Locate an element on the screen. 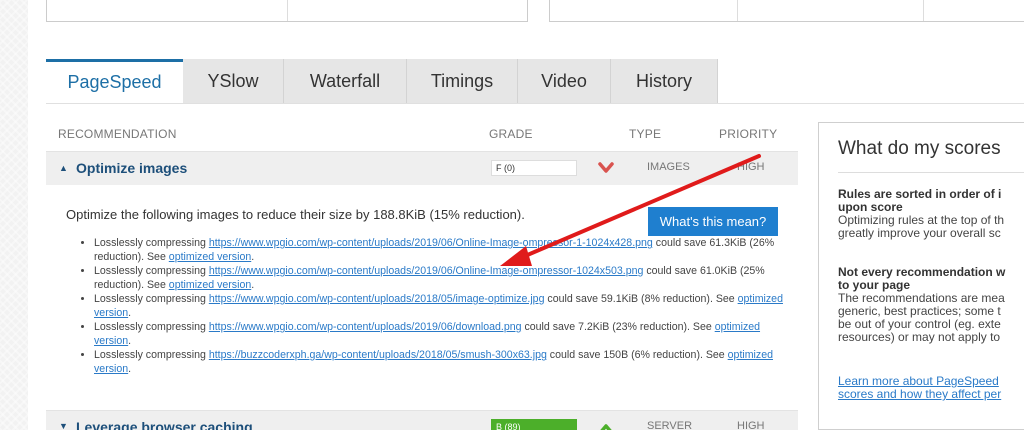 This screenshot has height=430, width=1024. learn-more-link-continued: scores and how they affect per is located at coordinates (919, 394).